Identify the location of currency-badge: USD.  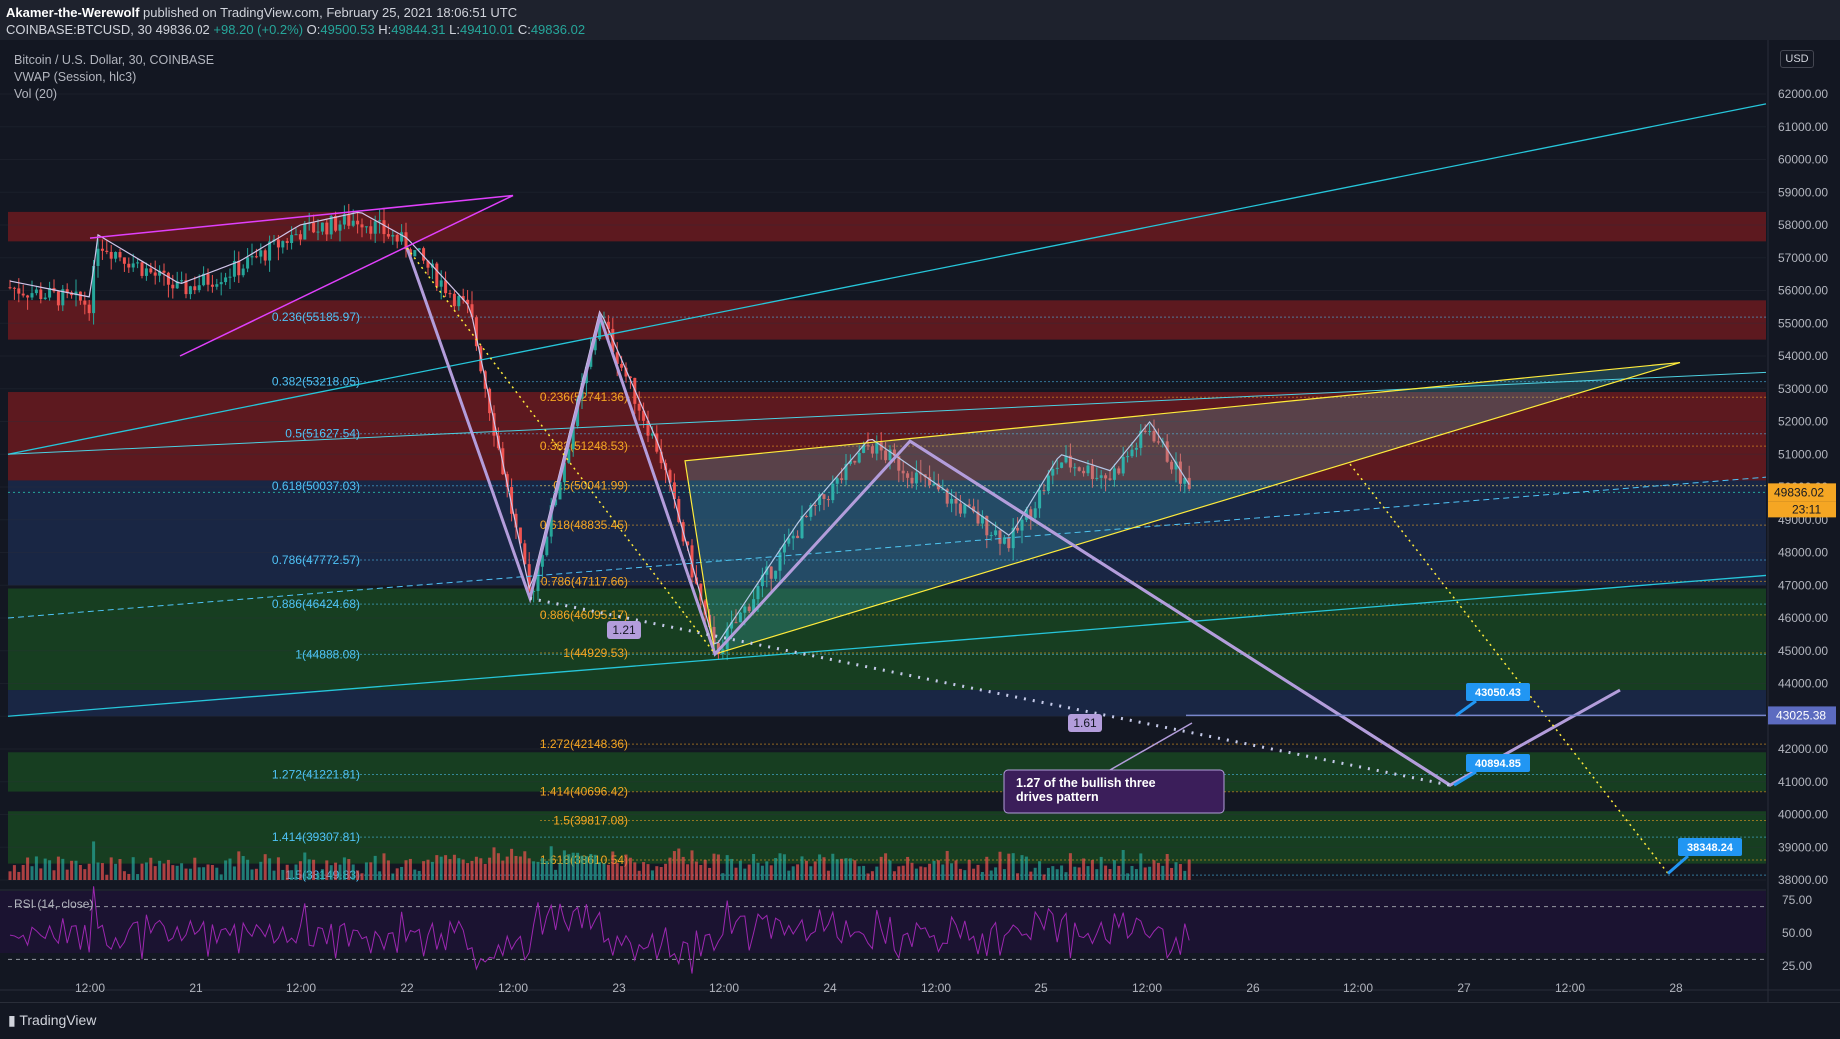
(1797, 59).